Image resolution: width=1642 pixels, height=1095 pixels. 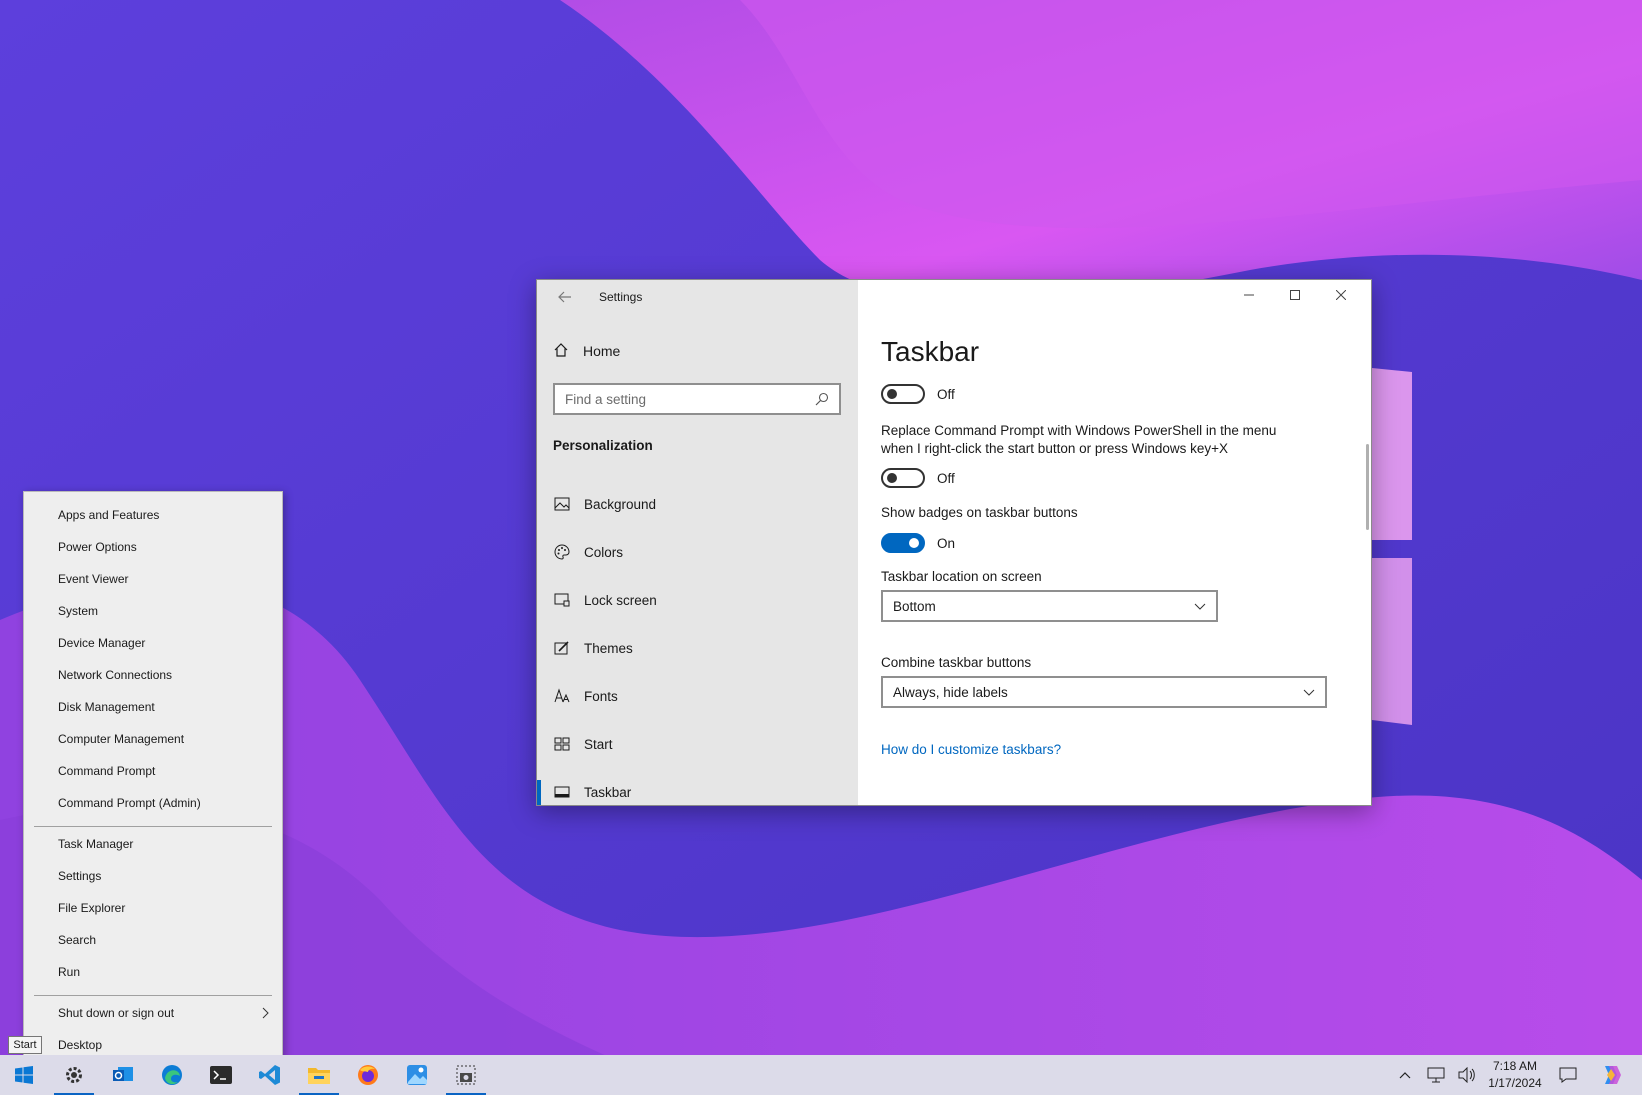 What do you see at coordinates (697, 600) in the screenshot?
I see `nav-item-lock-screen: Lock screen` at bounding box center [697, 600].